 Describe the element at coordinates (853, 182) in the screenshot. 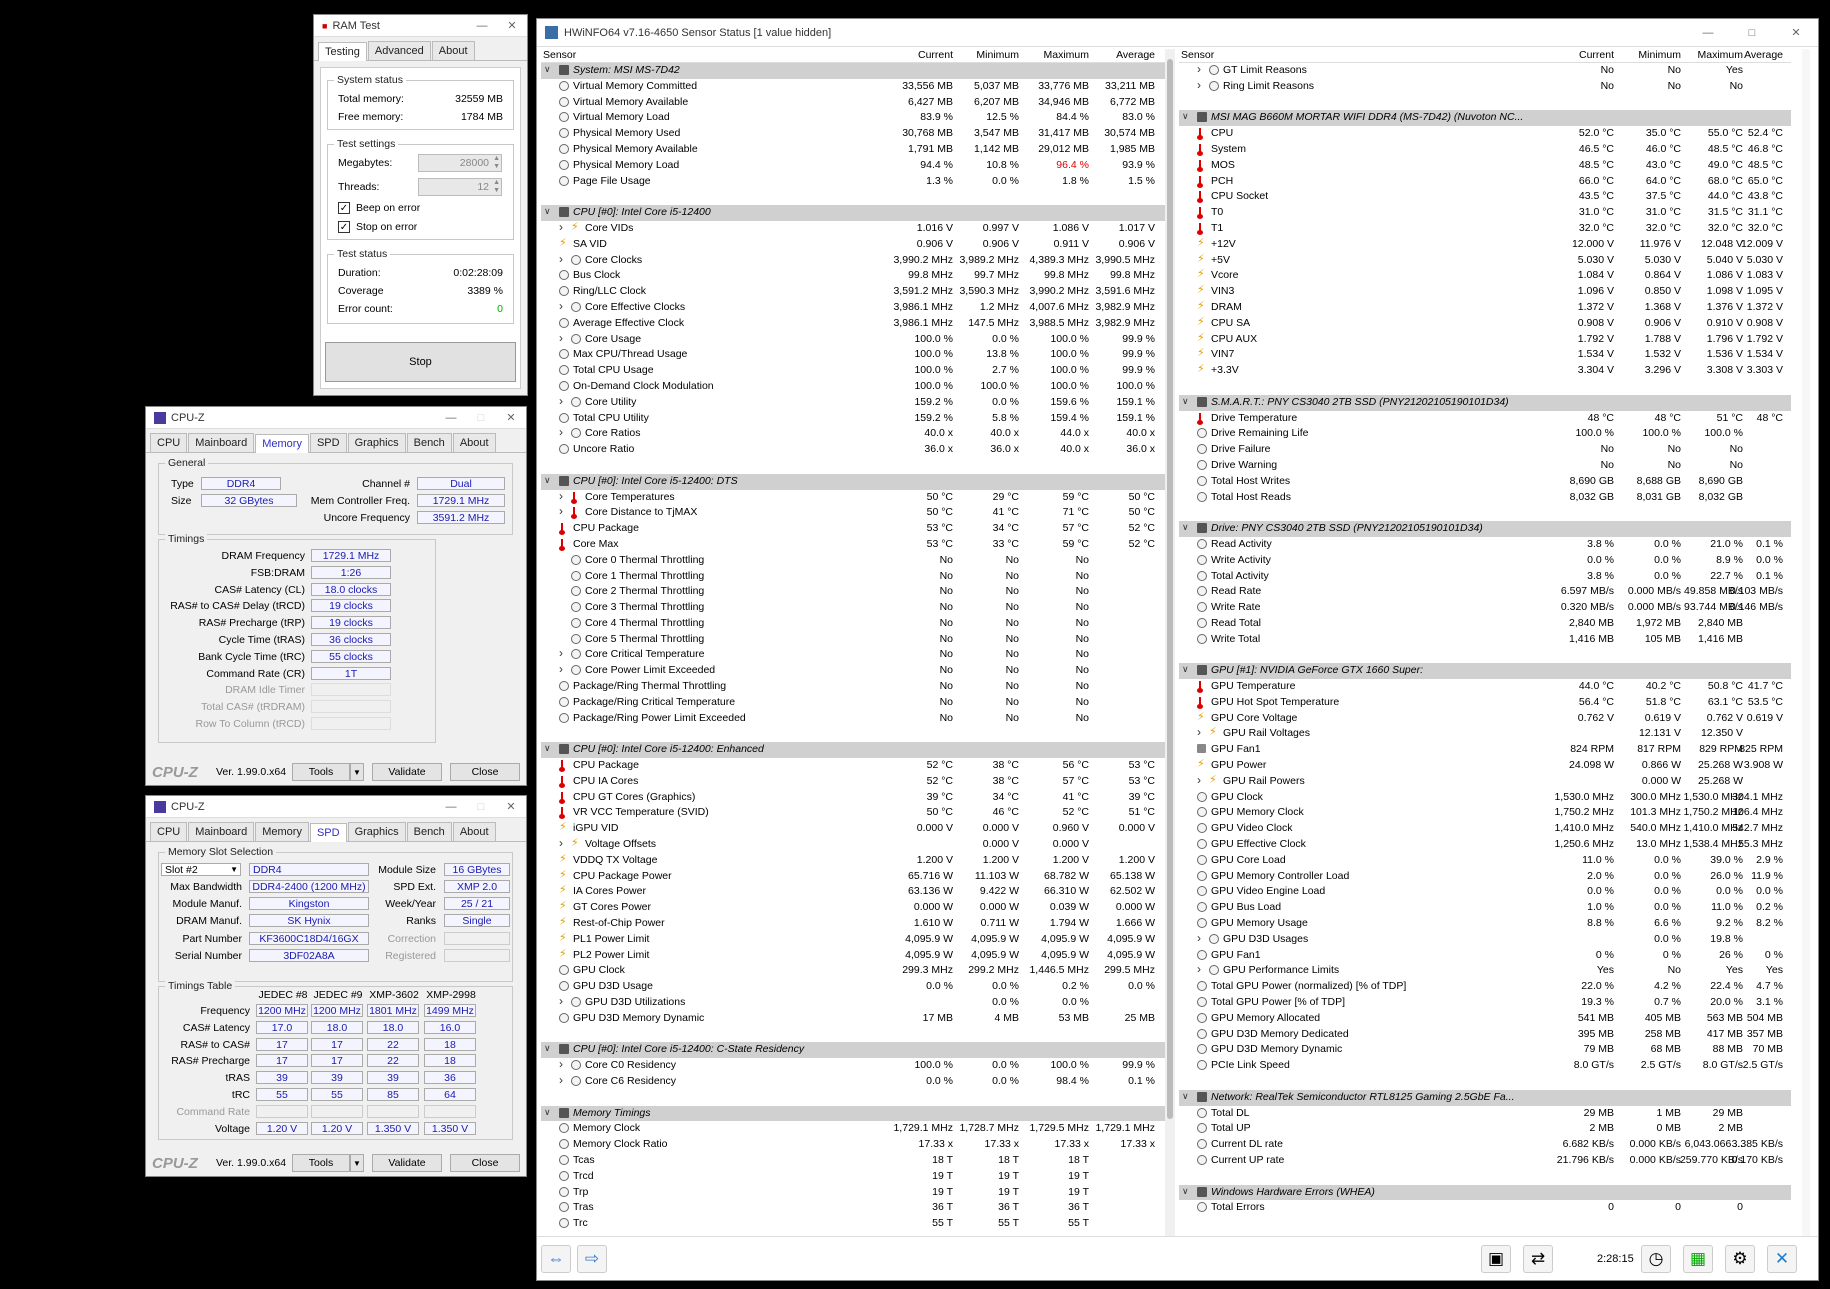

I see `sensor-row: Page File Usage 1.3 % 0.0 % 1.8 % 1.5 %` at that location.